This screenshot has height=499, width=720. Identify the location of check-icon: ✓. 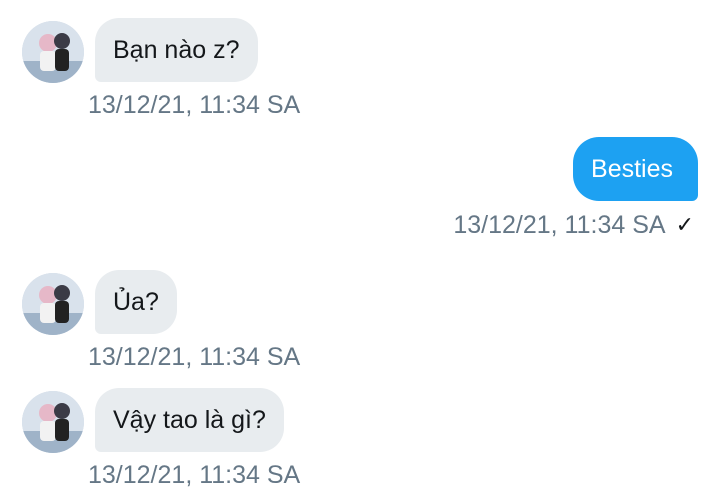
(684, 224).